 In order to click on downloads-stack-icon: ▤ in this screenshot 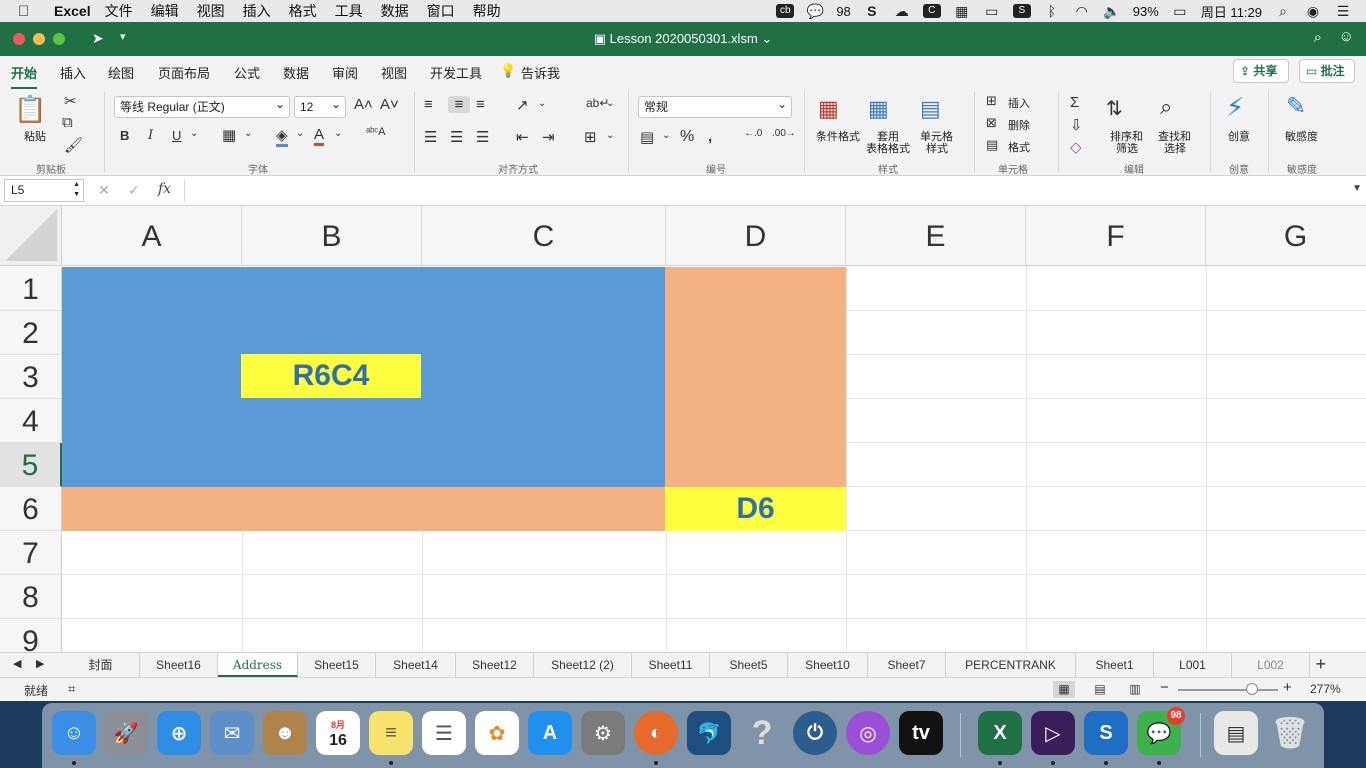, I will do `click(1236, 733)`.